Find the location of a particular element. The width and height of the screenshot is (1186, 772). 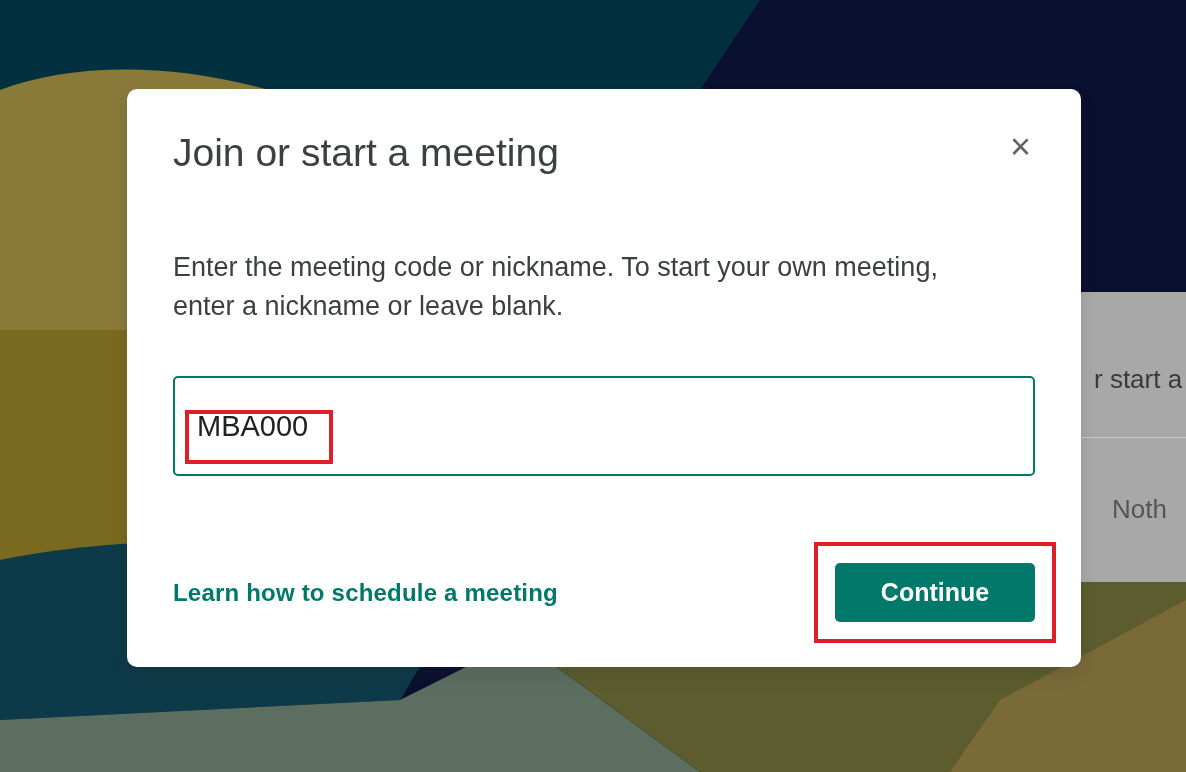

panel-text: Noth is located at coordinates (1139, 509).